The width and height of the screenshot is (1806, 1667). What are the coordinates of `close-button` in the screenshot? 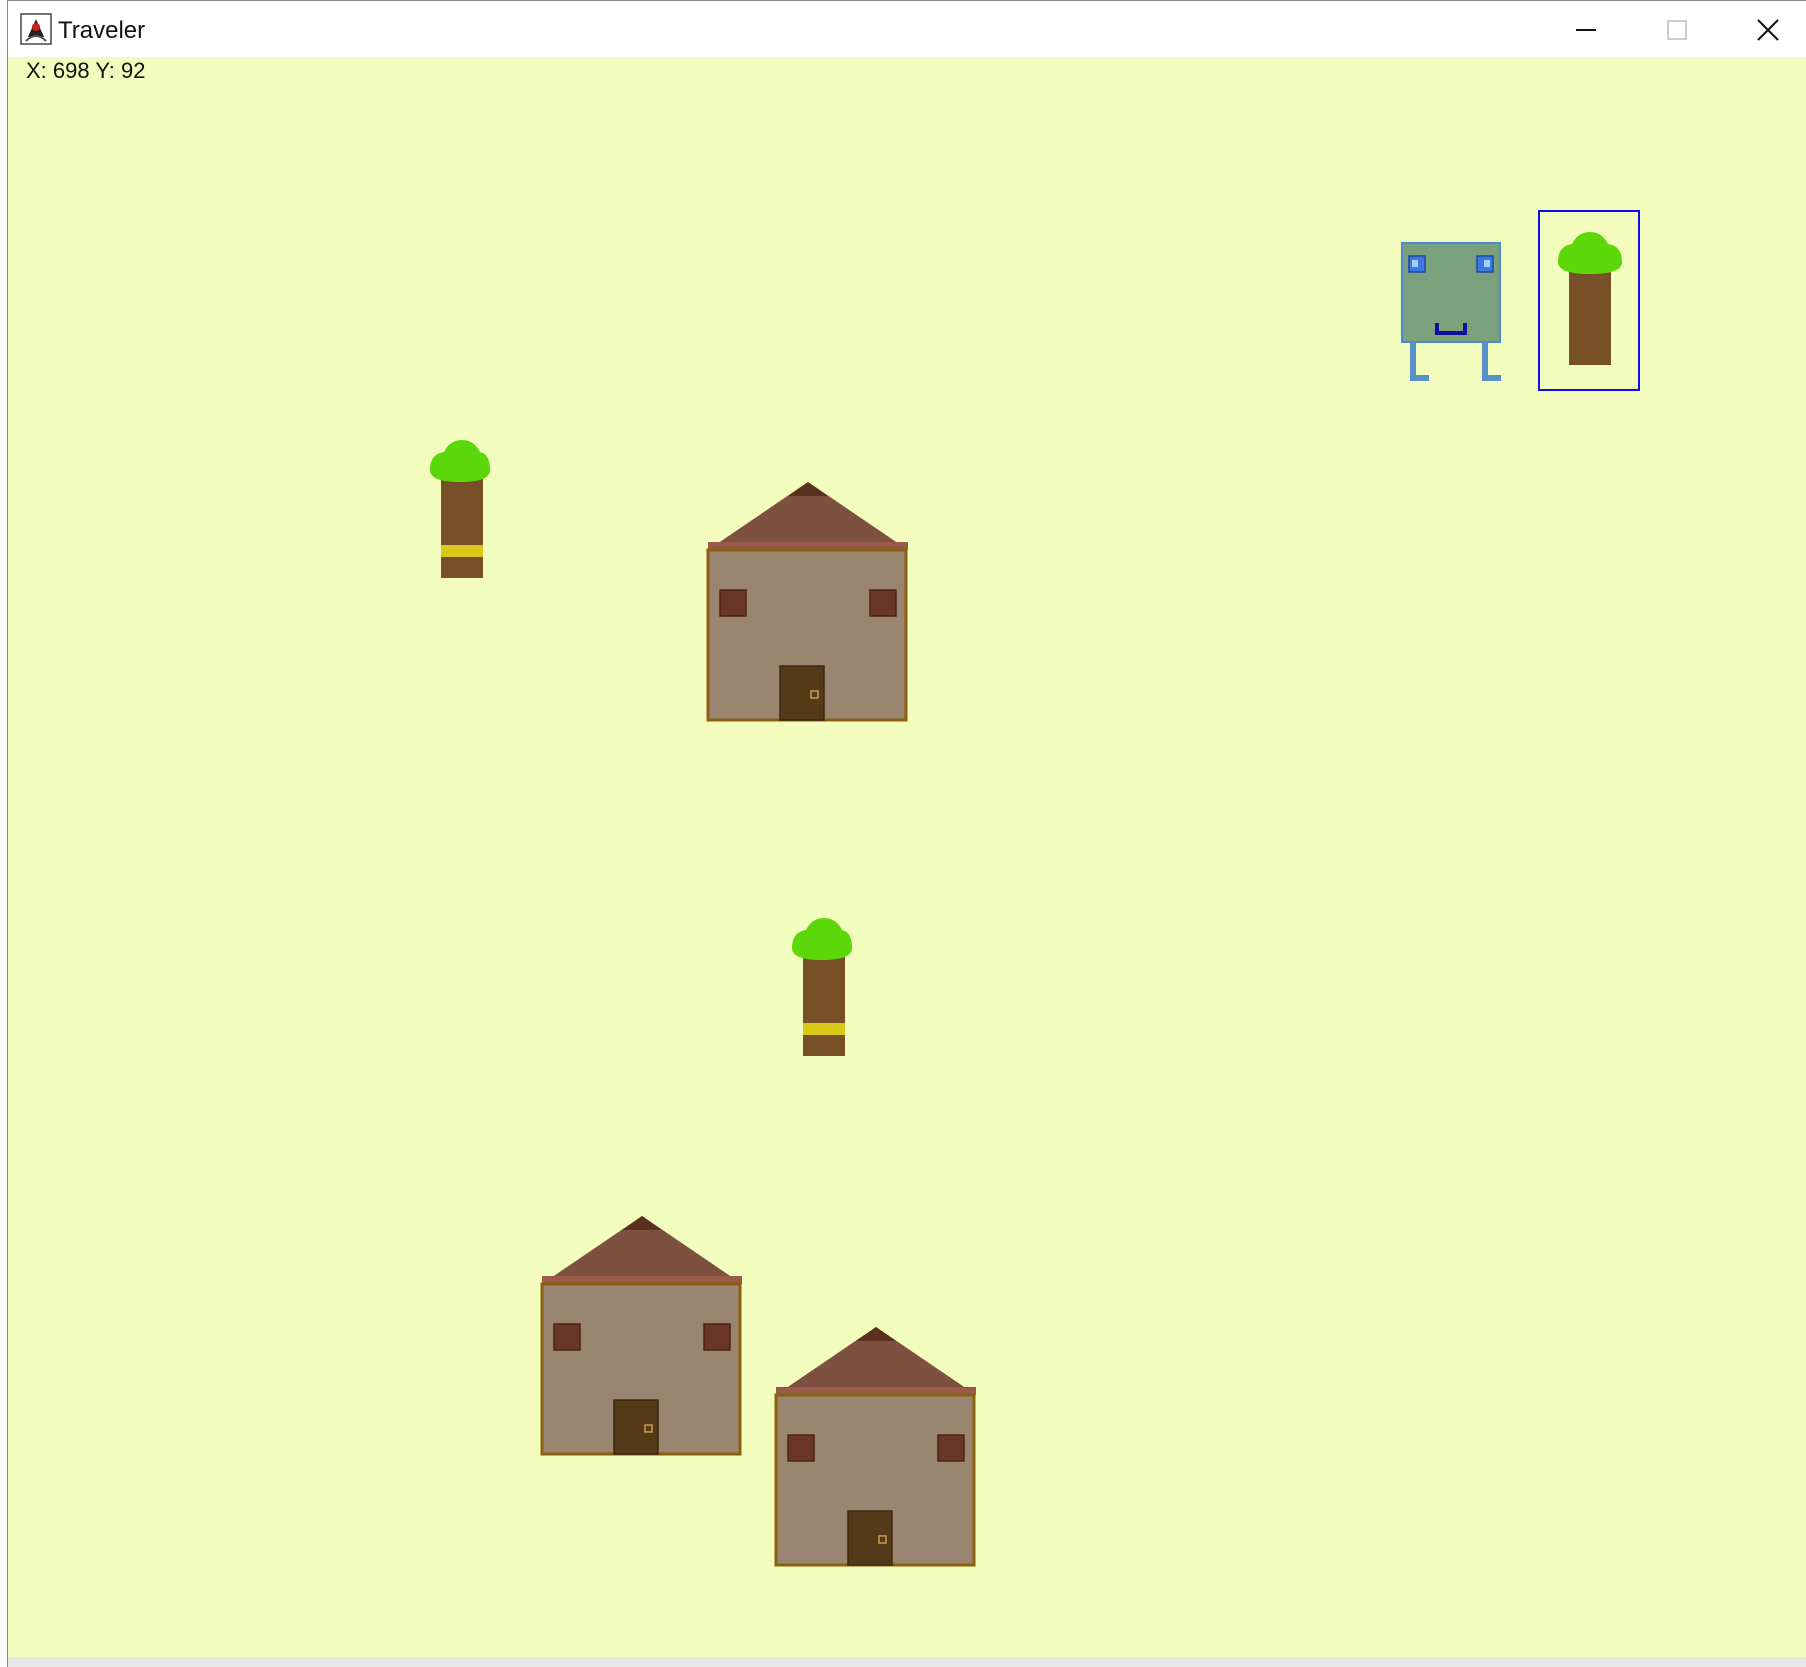 It's located at (1764, 29).